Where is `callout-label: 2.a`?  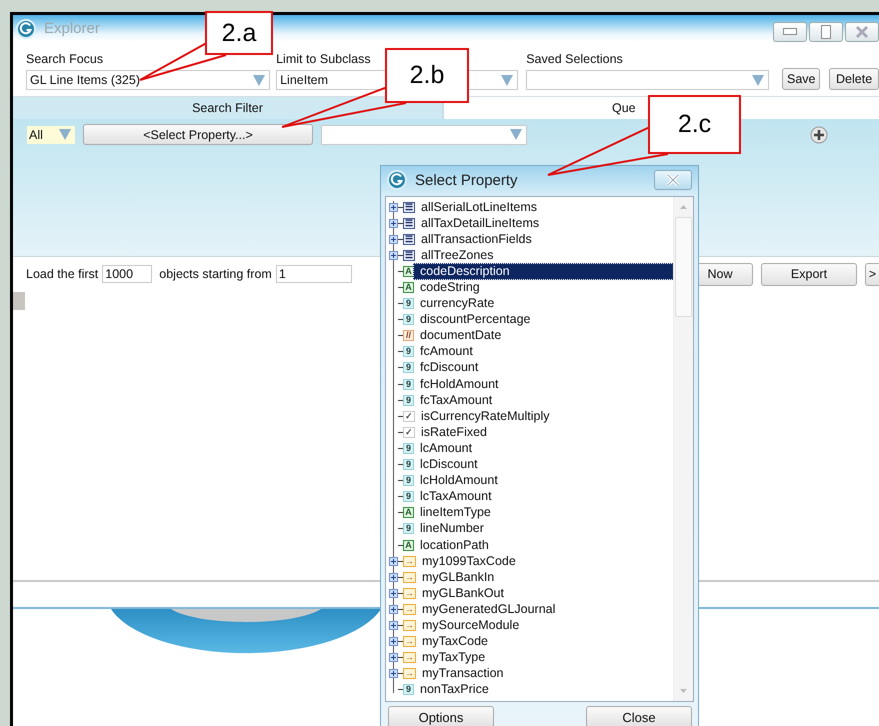 callout-label: 2.a is located at coordinates (239, 33).